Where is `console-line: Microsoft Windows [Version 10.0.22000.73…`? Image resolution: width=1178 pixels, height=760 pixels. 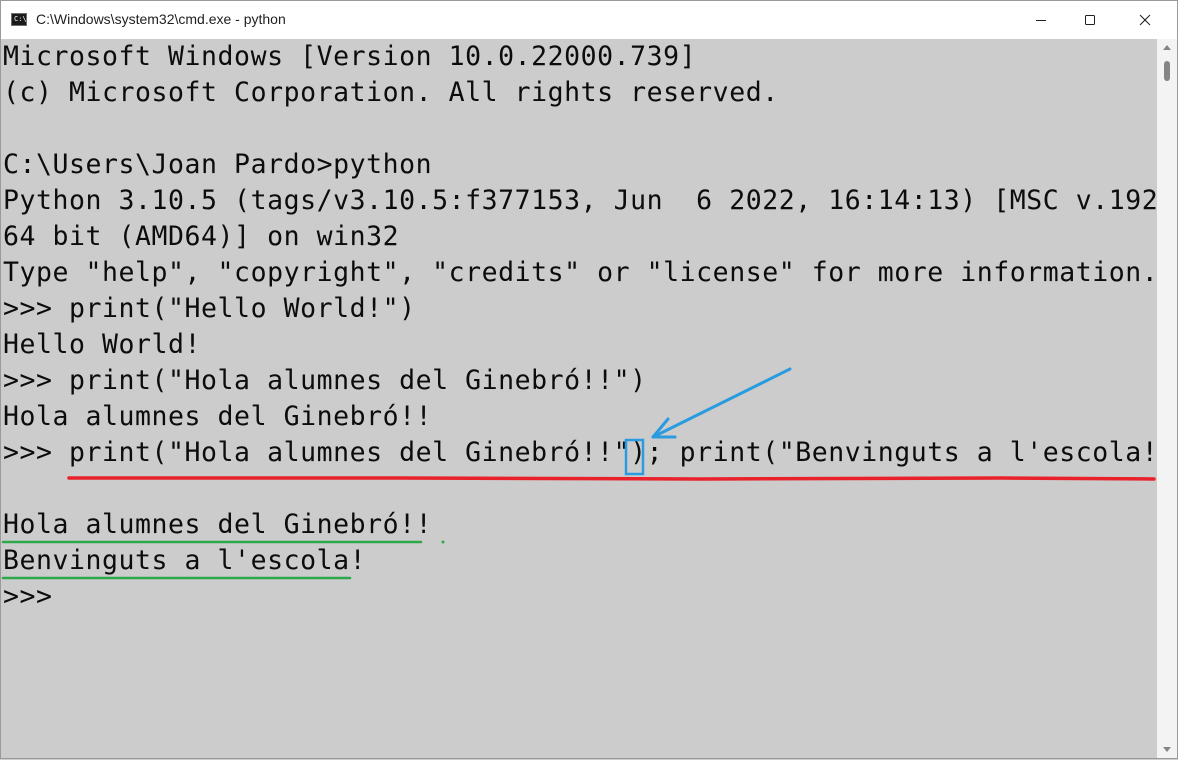 console-line: Microsoft Windows [Version 10.0.22000.73… is located at coordinates (350, 56).